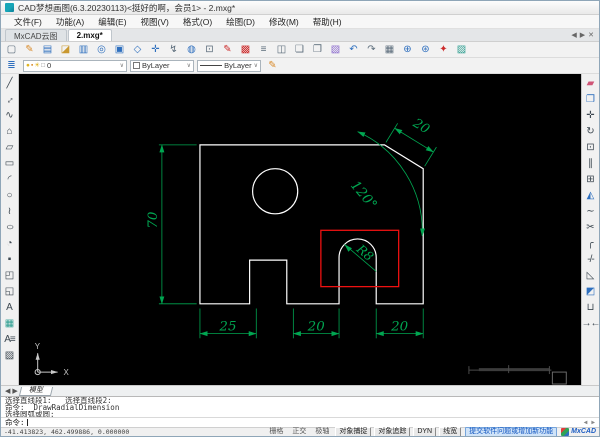 The image size is (600, 437). What do you see at coordinates (263, 50) in the screenshot?
I see `text-style-button: ≡` at bounding box center [263, 50].